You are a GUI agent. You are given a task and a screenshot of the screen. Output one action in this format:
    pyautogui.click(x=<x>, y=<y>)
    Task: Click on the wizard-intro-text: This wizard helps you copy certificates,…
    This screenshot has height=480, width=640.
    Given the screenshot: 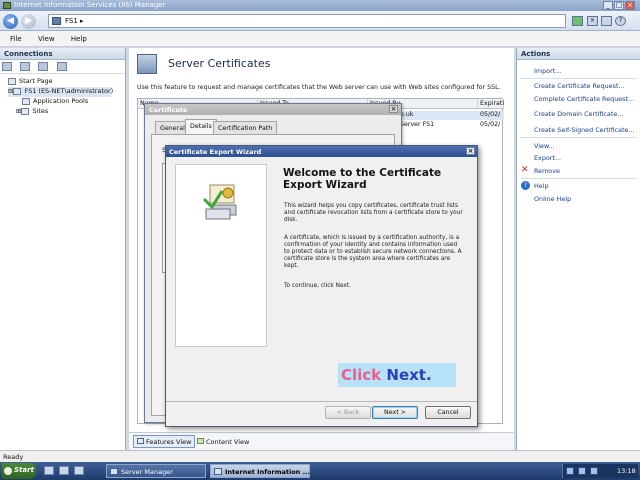 What is the action you would take?
    pyautogui.click(x=373, y=213)
    